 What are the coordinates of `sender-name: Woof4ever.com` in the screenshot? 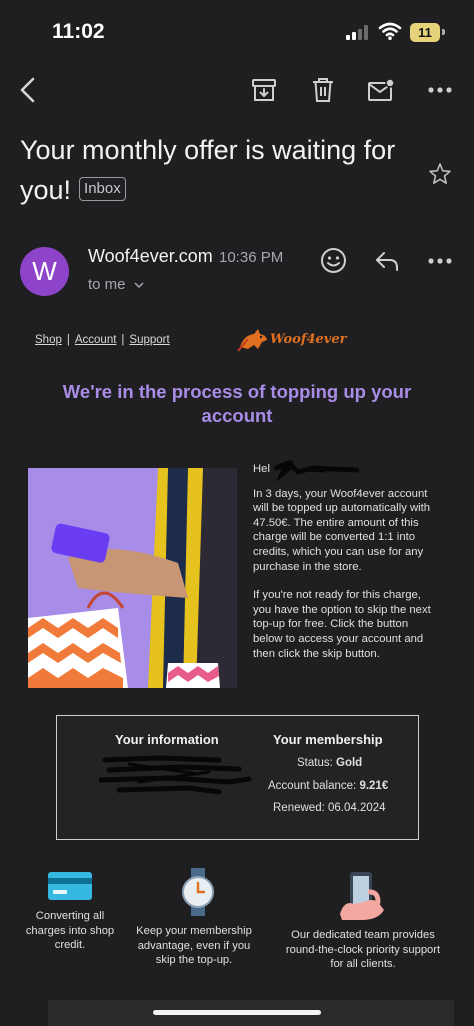 It's located at (150, 256).